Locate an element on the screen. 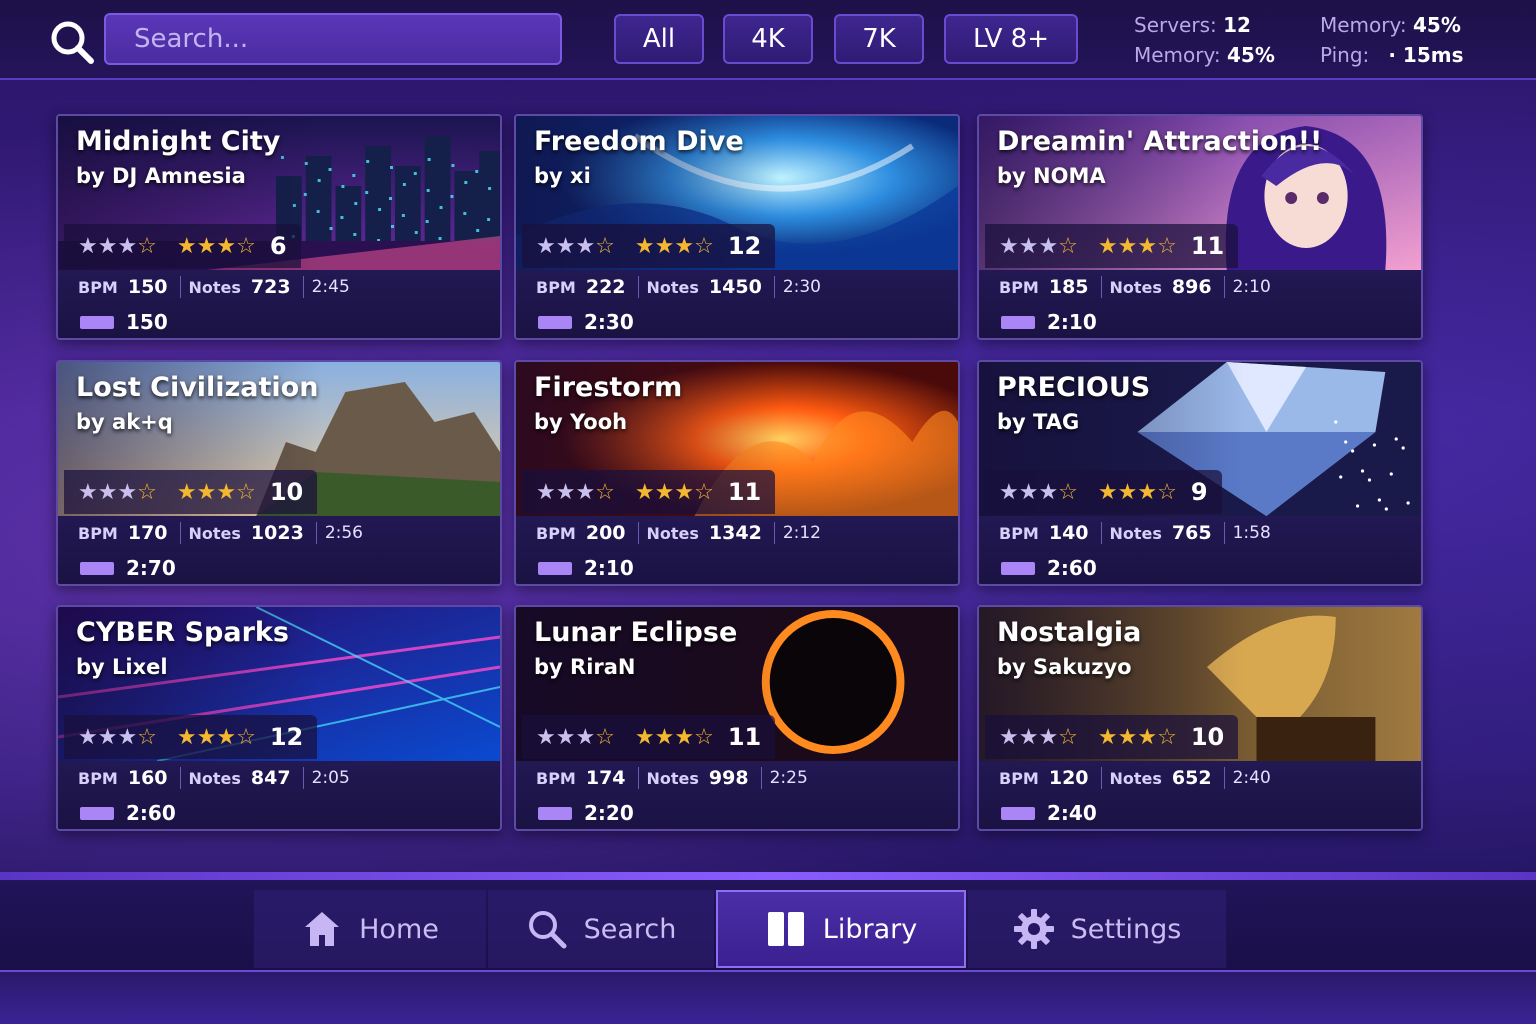 This screenshot has width=1536, height=1024. client-stats: Memory: 45% Ping: · 15ms is located at coordinates (1392, 40).